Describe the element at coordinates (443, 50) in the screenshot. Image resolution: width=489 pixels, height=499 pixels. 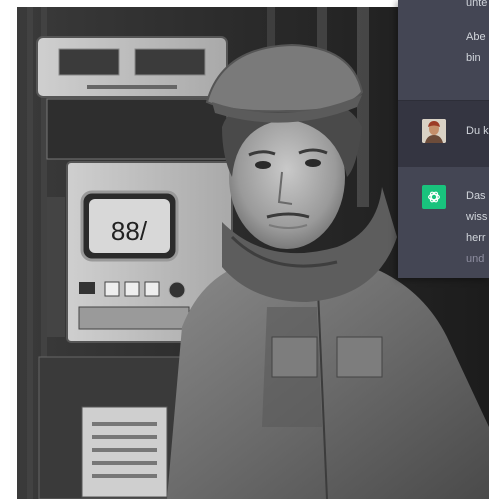
I see `assistant-message-top: unte Abe bin` at that location.